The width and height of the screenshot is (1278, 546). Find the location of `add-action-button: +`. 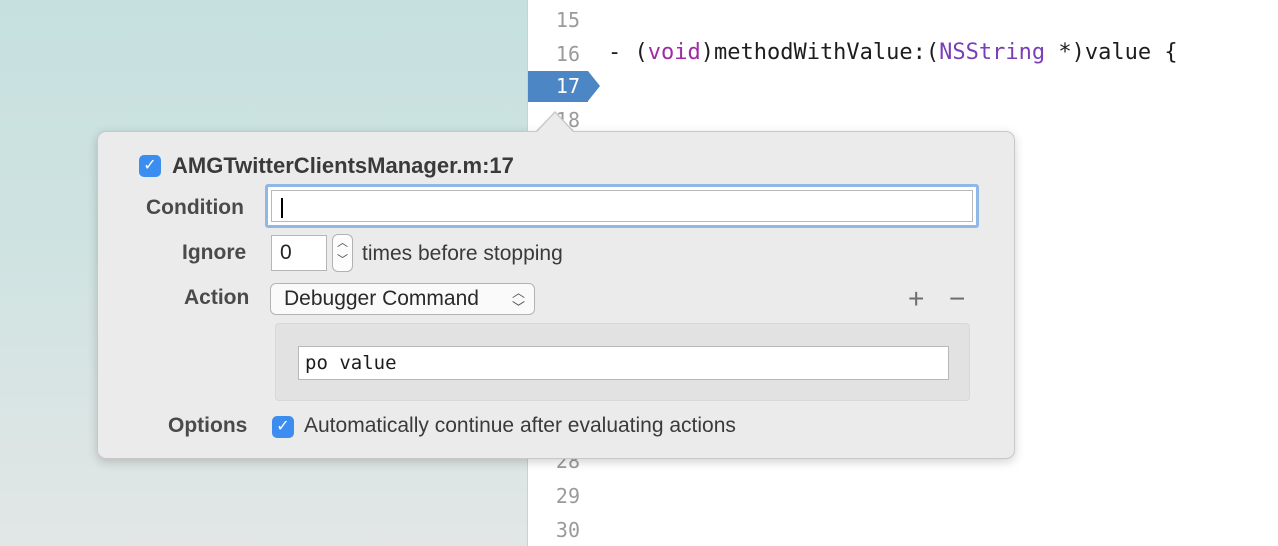

add-action-button: + is located at coordinates (916, 299).